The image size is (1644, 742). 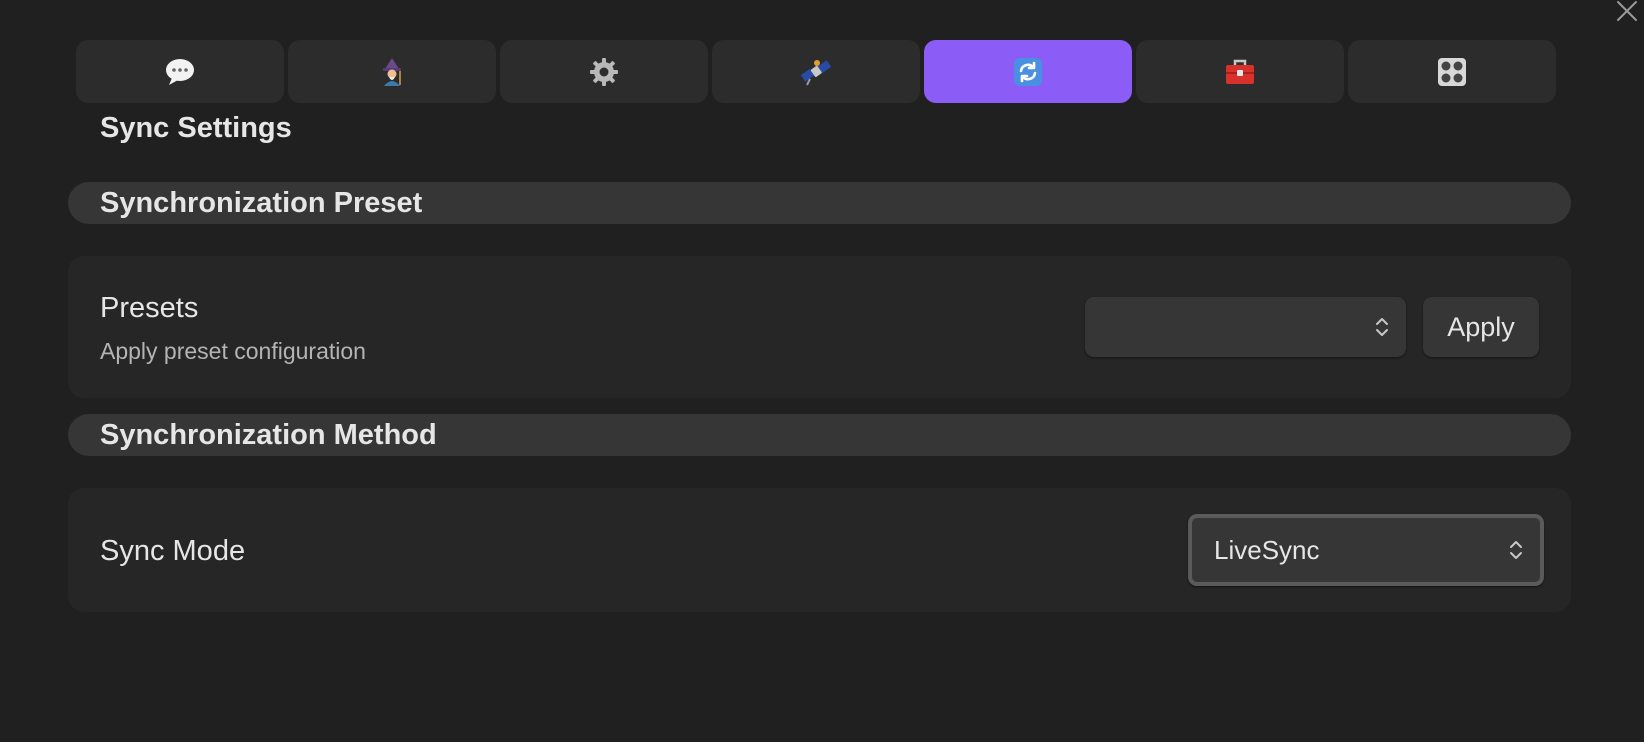 I want to click on sync-arrows-icon, so click(x=1028, y=71).